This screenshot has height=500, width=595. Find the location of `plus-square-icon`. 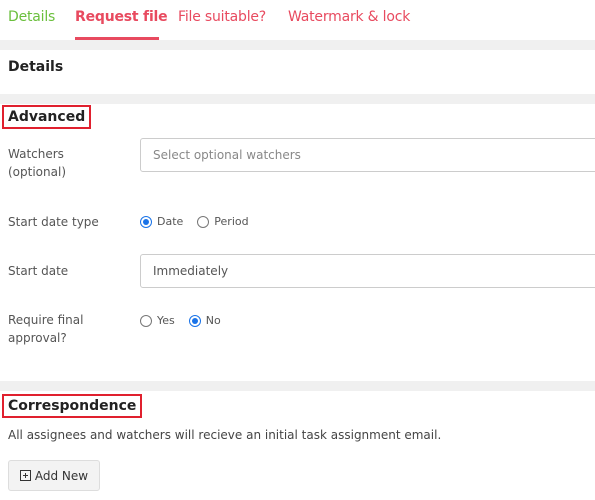

plus-square-icon is located at coordinates (25, 475).